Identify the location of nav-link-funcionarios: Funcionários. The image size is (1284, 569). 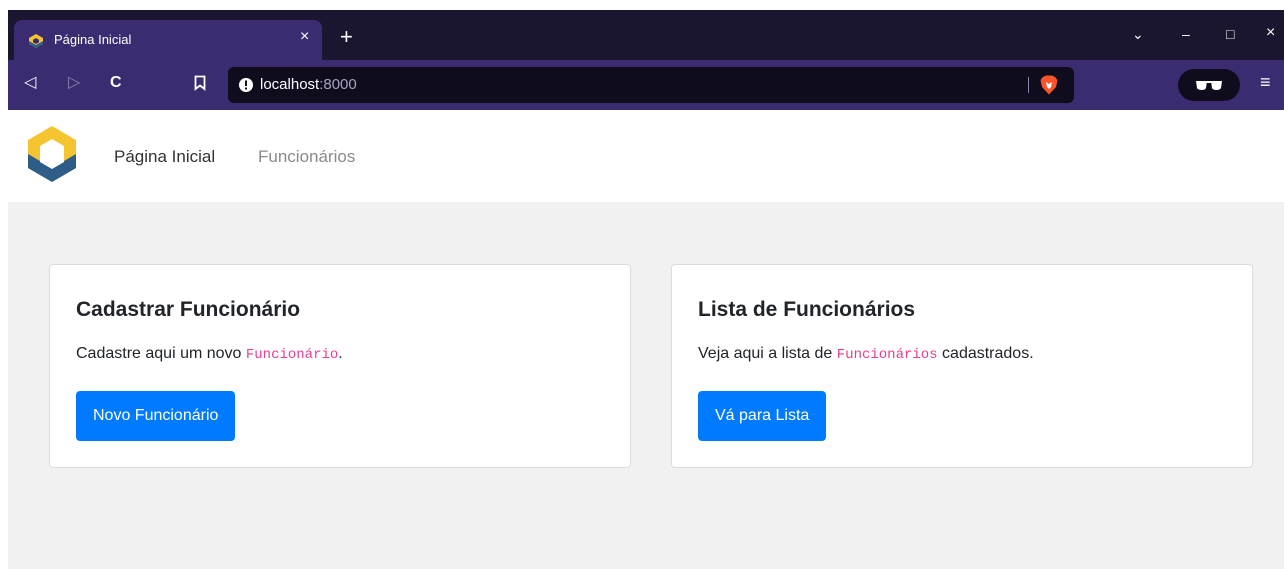
(306, 157).